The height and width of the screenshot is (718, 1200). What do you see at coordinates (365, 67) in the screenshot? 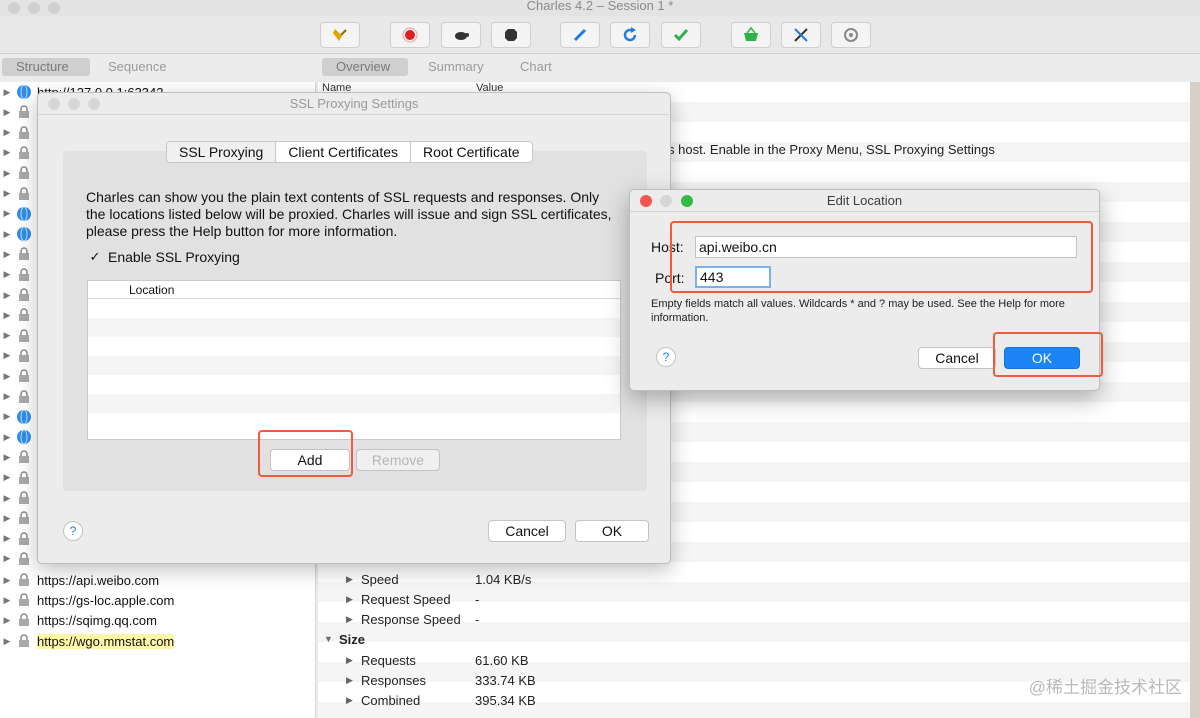
I see `tab-overview: Overview` at bounding box center [365, 67].